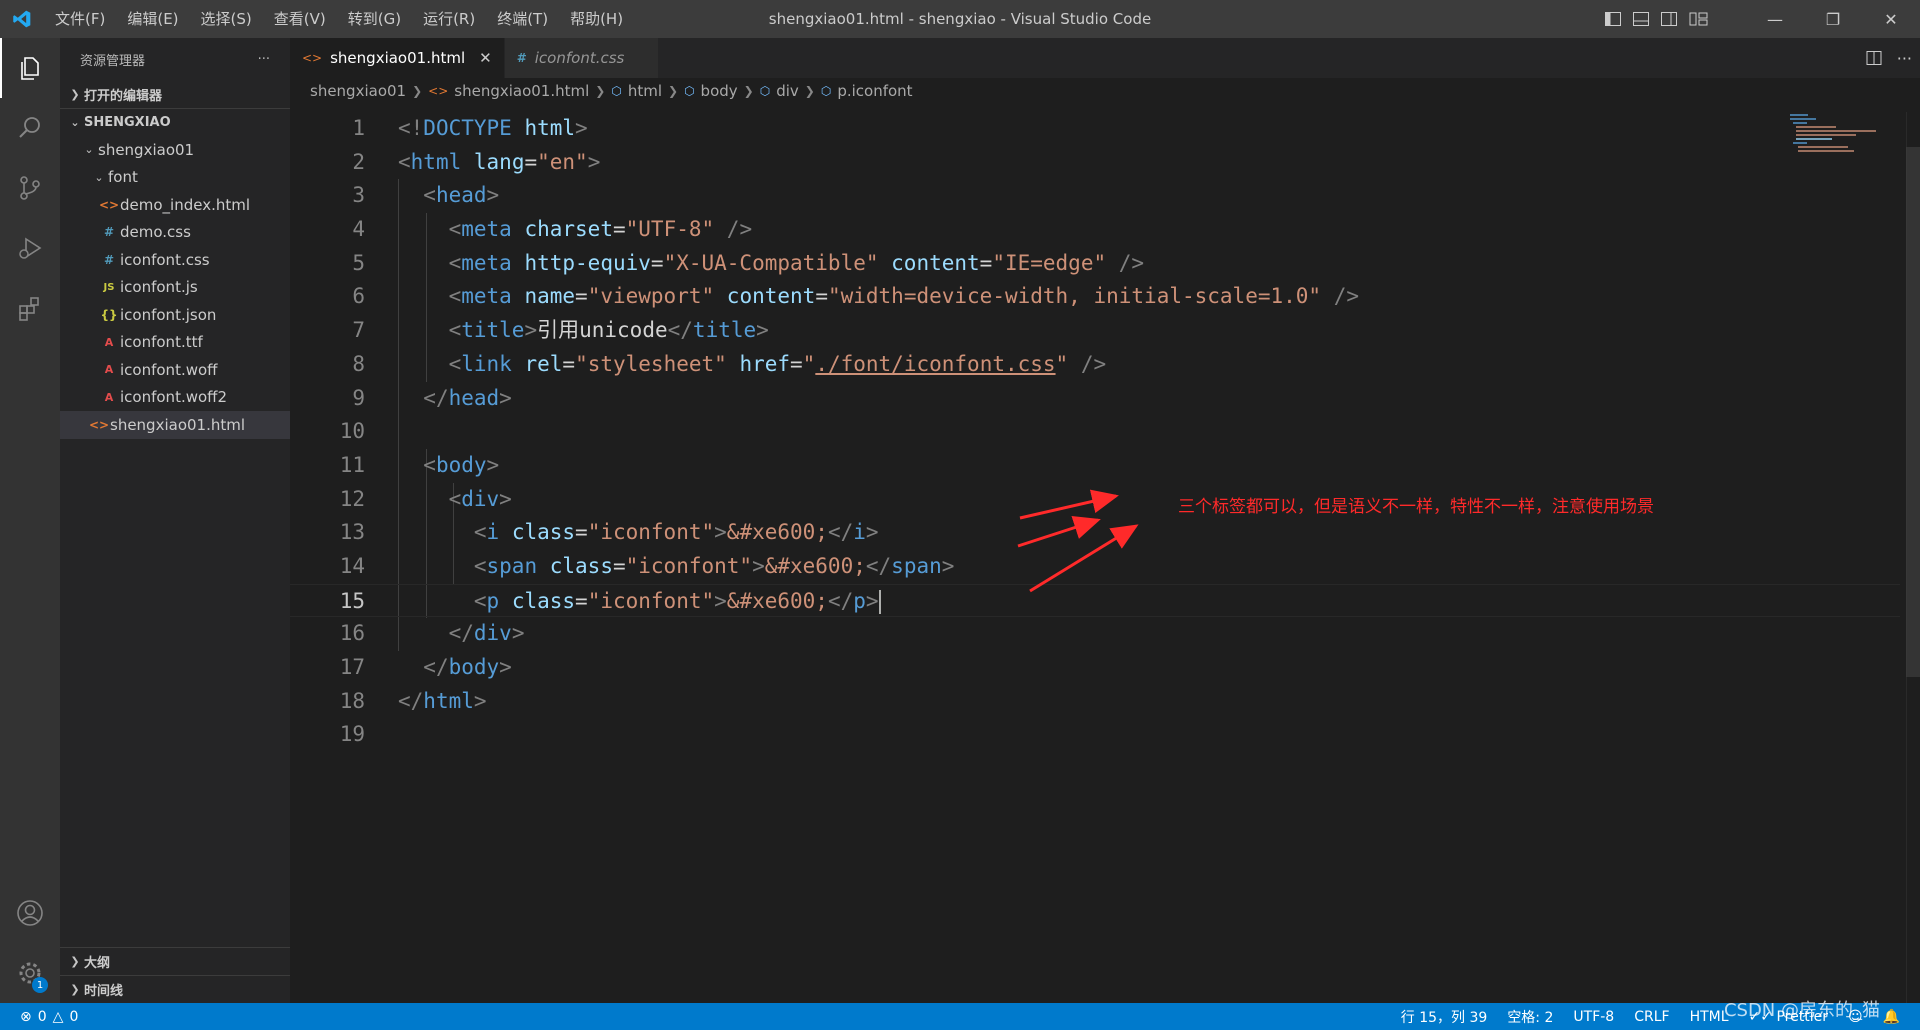 The width and height of the screenshot is (1920, 1030). Describe the element at coordinates (30, 308) in the screenshot. I see `extensions-icon` at that location.